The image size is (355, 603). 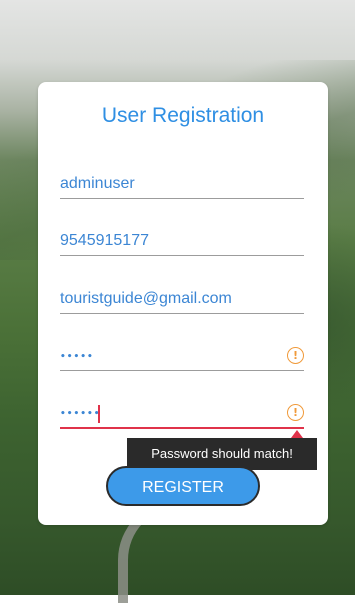 I want to click on confirm-password-field: •••••• !, so click(x=182, y=413).